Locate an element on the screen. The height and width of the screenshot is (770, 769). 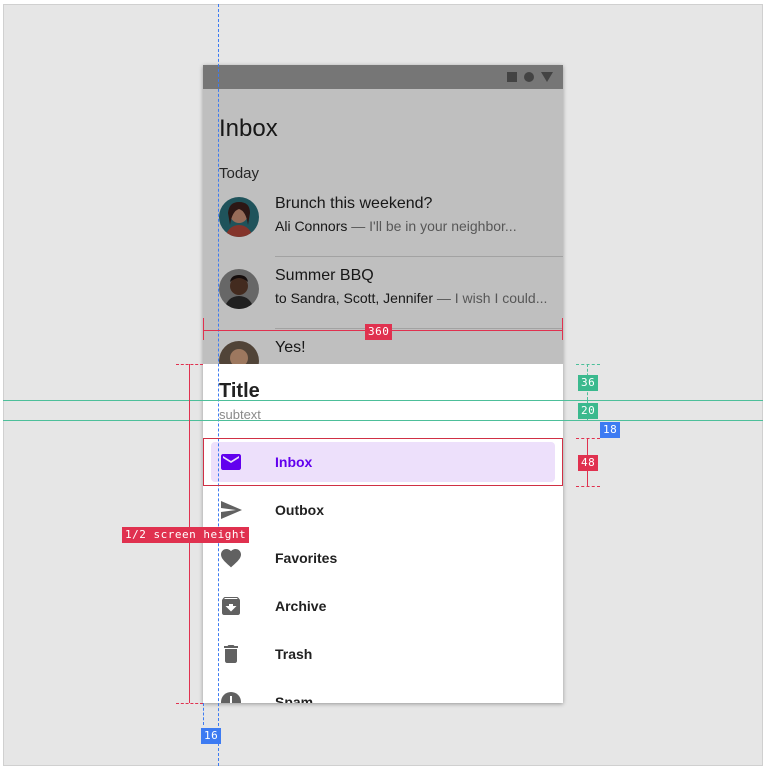
archive-icon is located at coordinates (231, 606).